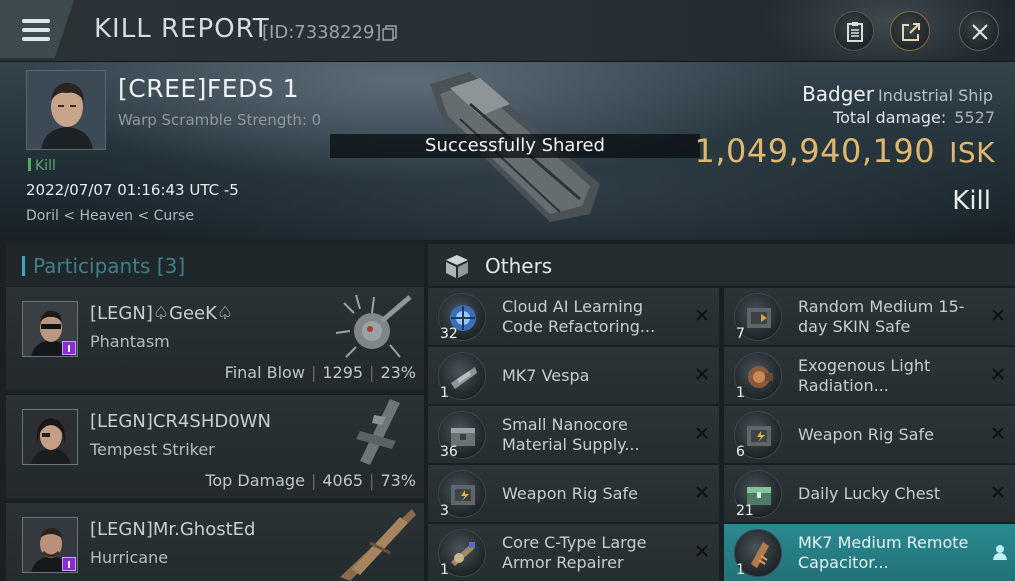 The image size is (1015, 581). I want to click on item-card: 1 Core C-Type Large Armor Repairer, so click(573, 552).